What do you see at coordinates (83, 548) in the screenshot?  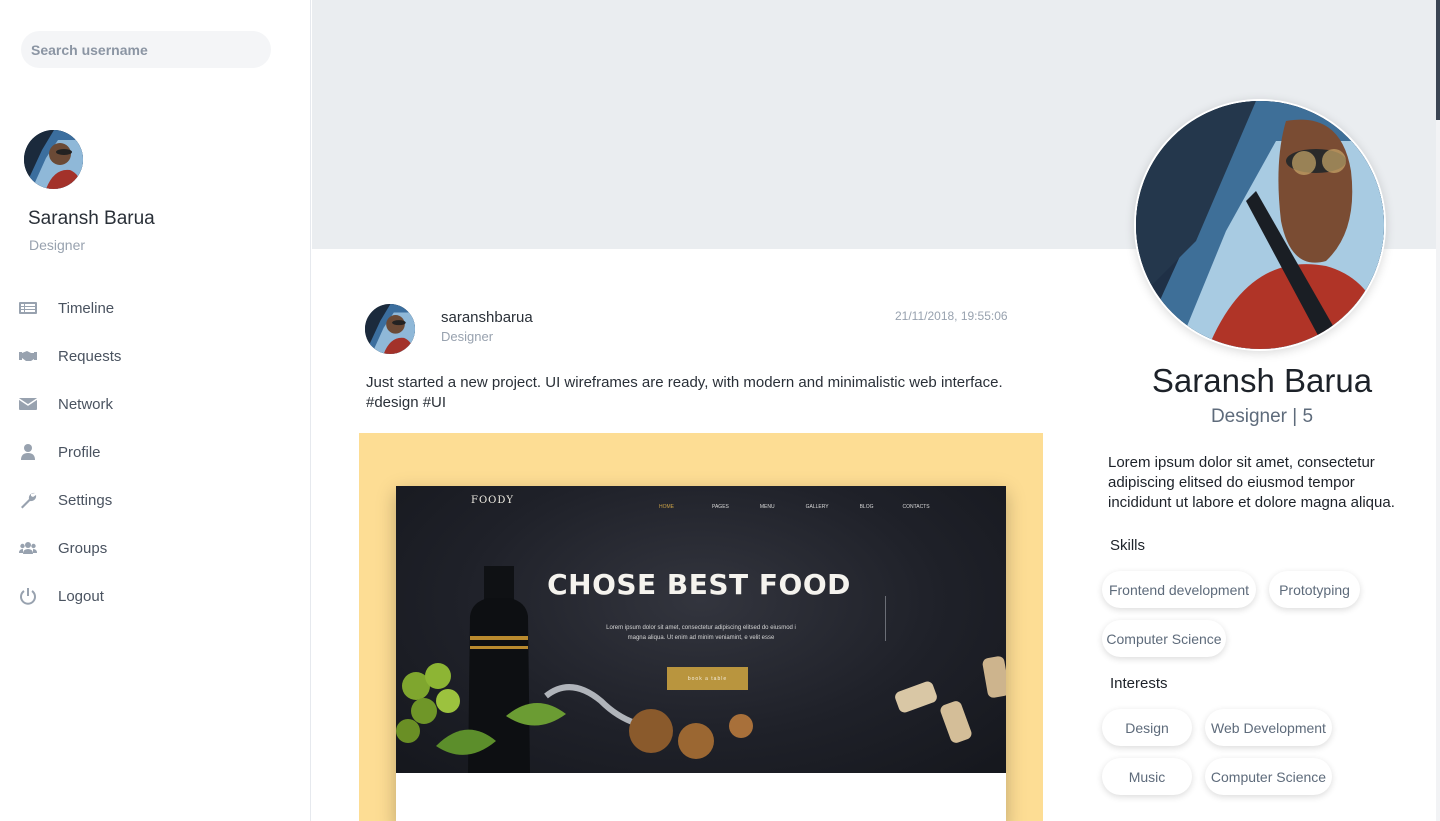 I see `sidebar-item-label: Groups` at bounding box center [83, 548].